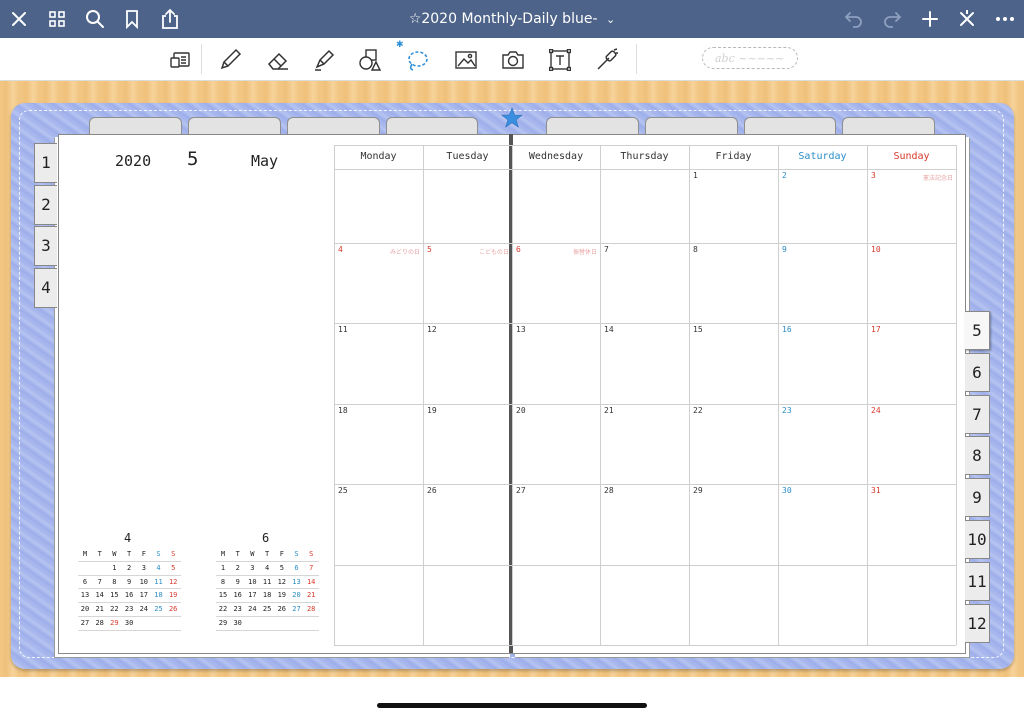 Image resolution: width=1024 pixels, height=715 pixels. I want to click on mini-day: 20, so click(296, 595).